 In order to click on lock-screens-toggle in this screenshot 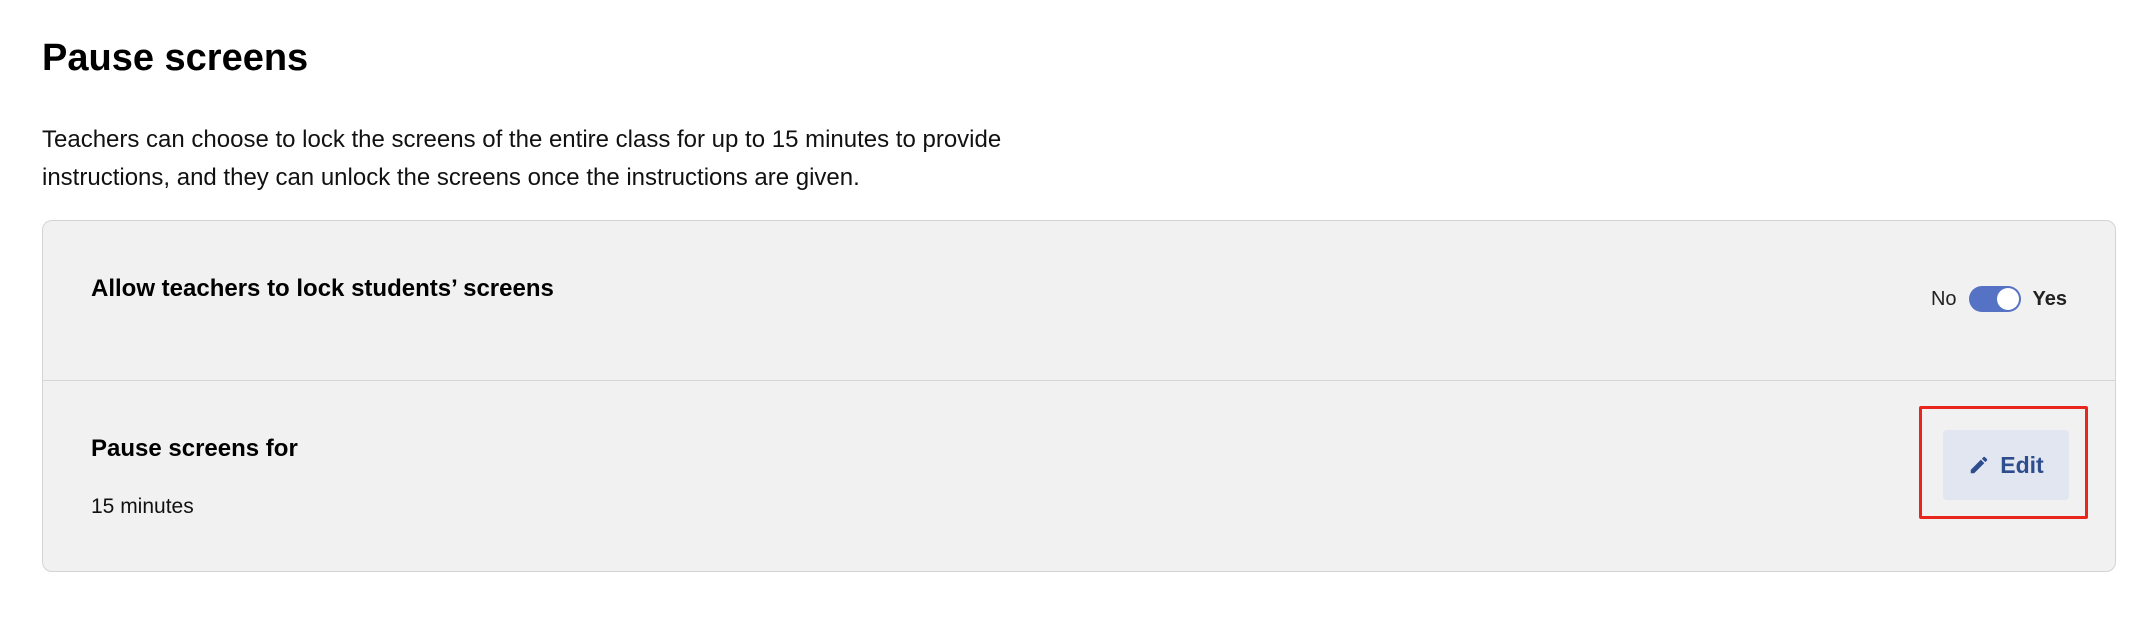, I will do `click(1994, 299)`.